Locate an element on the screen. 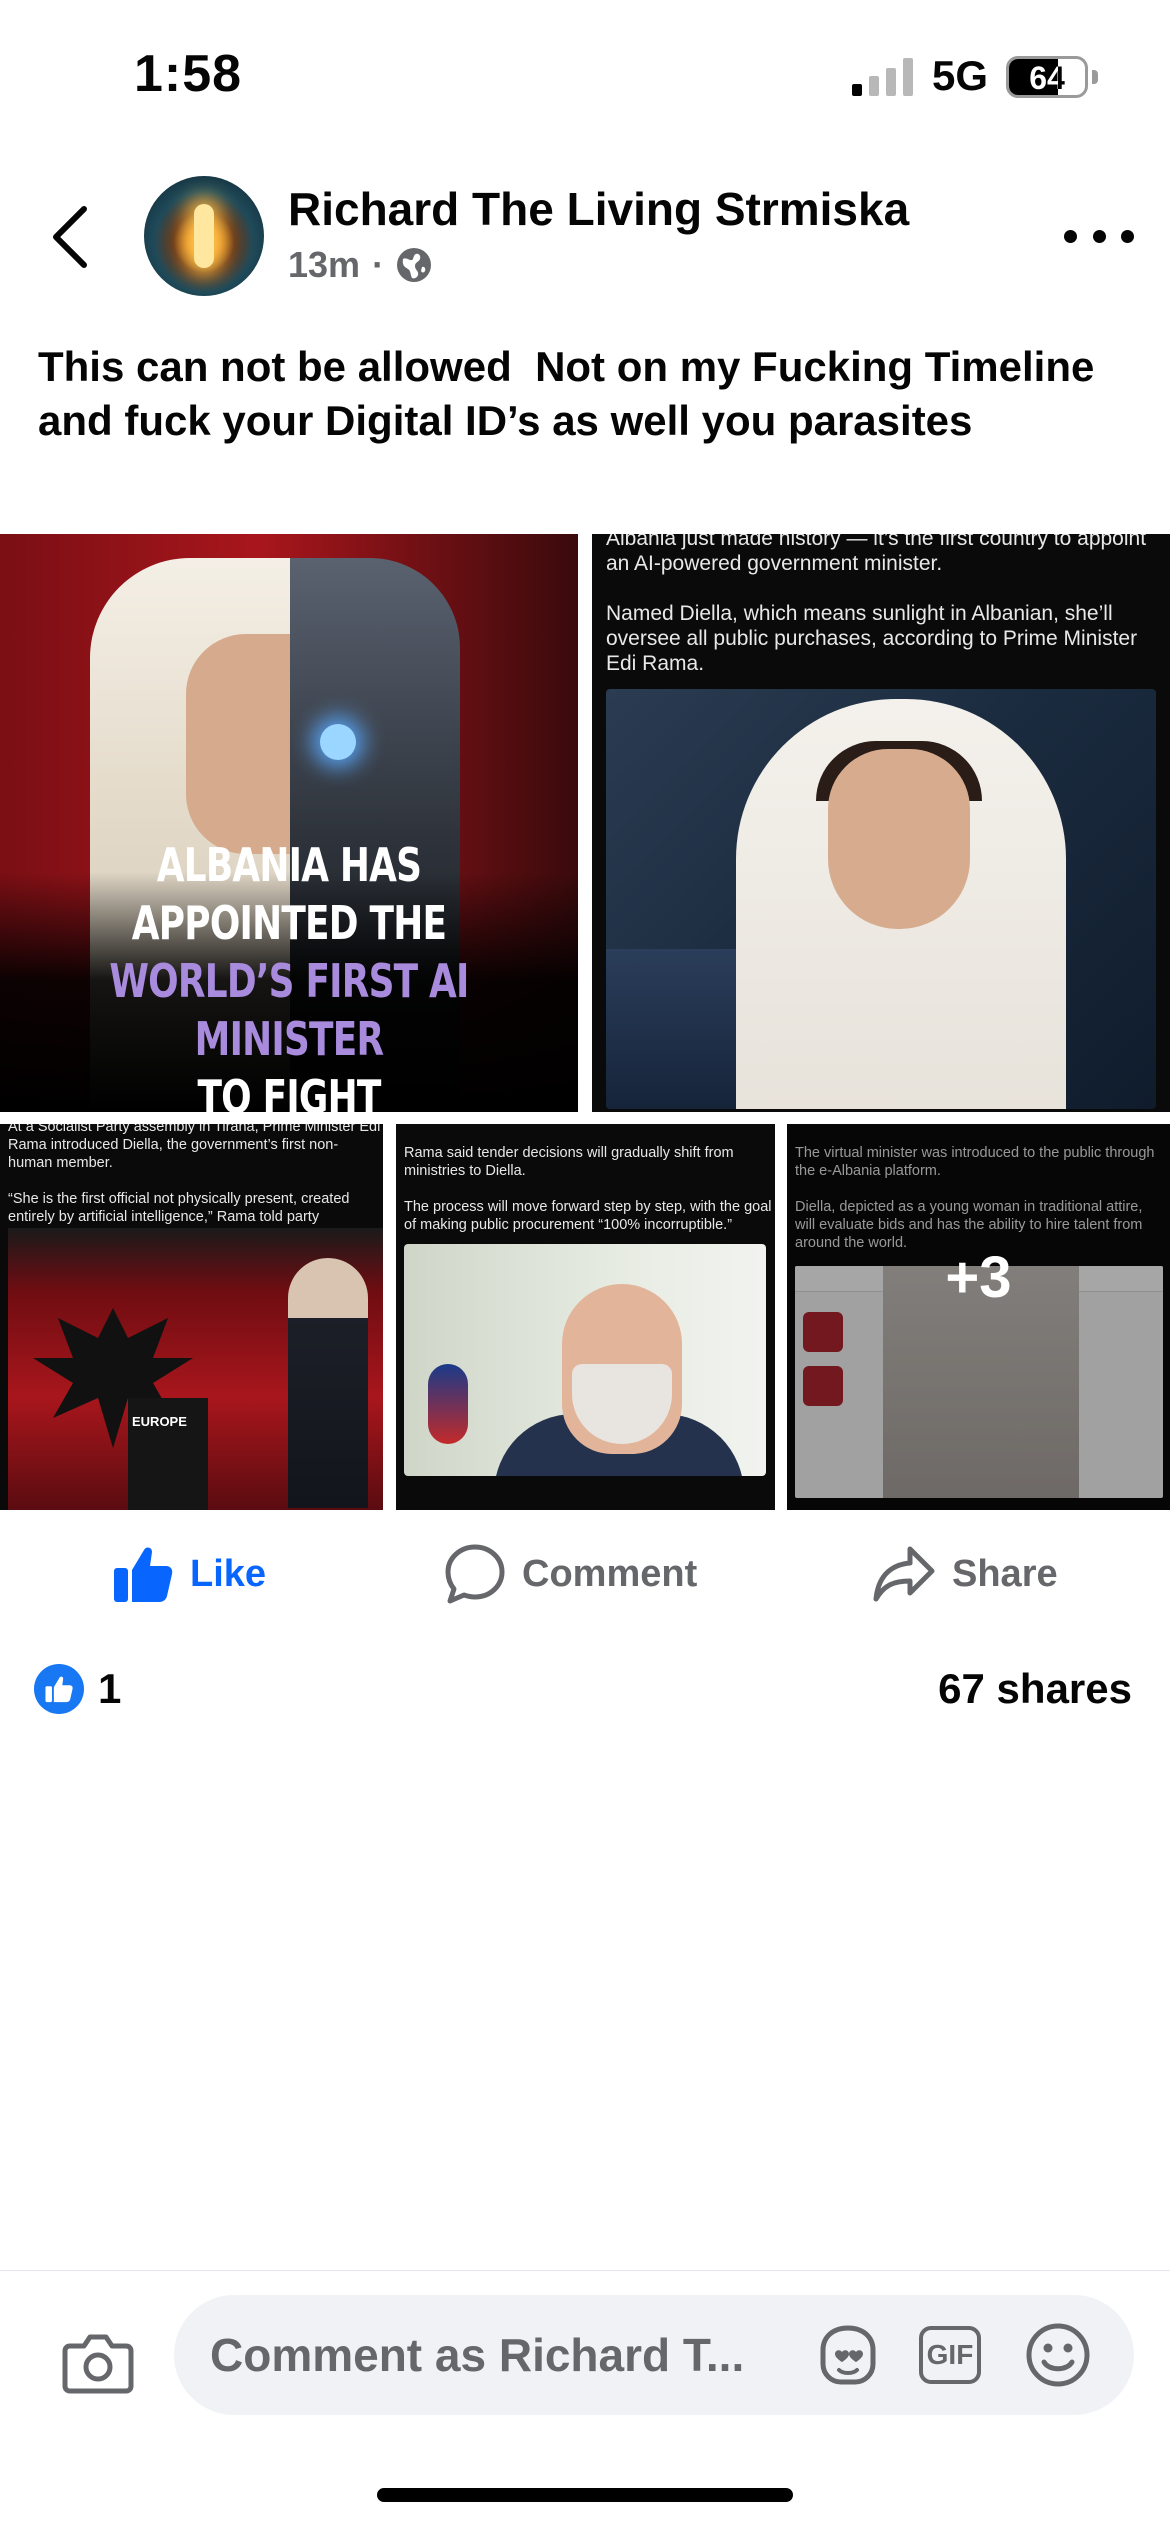 Image resolution: width=1170 pixels, height=2532 pixels. post-actions: Like Comment Share is located at coordinates (585, 1570).